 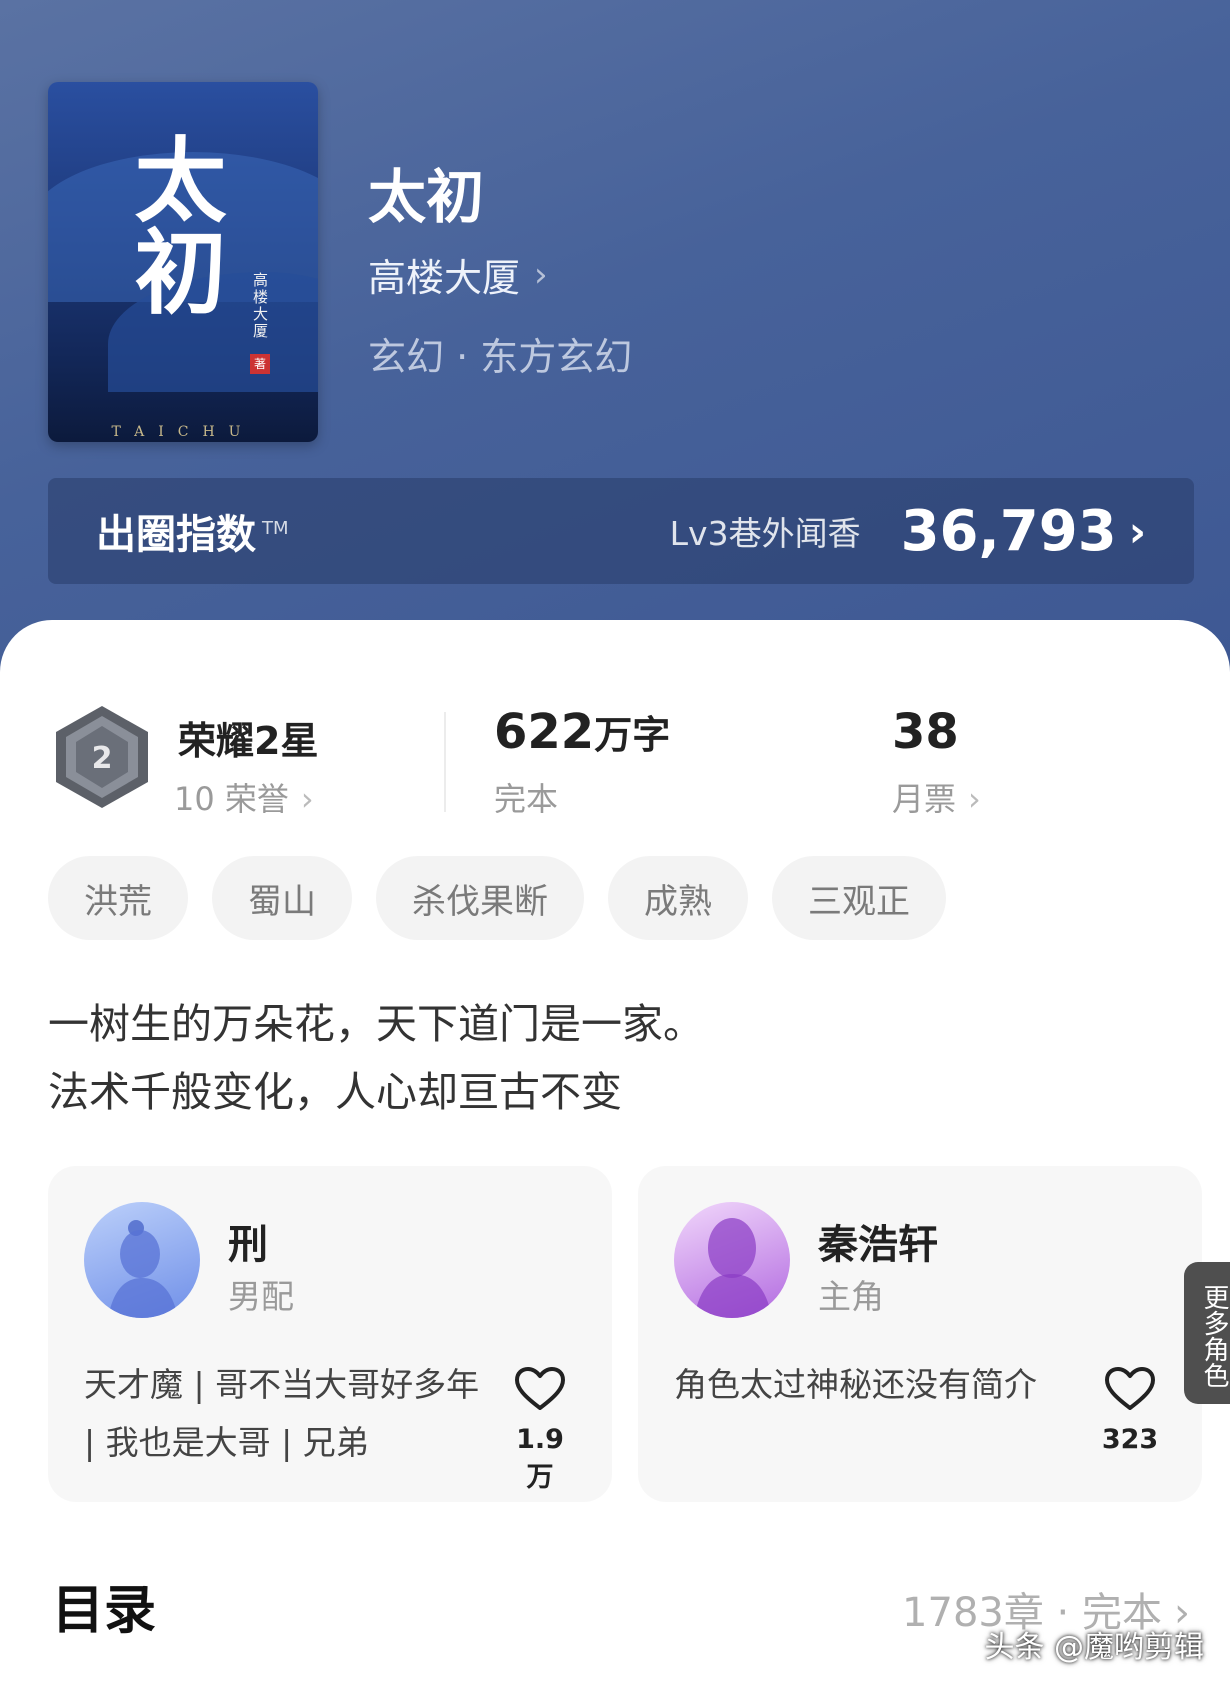 What do you see at coordinates (445, 762) in the screenshot?
I see `stats-divider` at bounding box center [445, 762].